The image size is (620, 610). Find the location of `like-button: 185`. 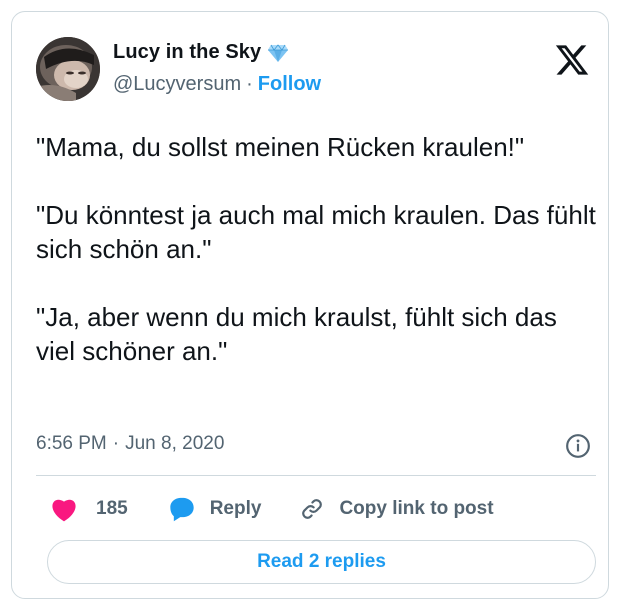

like-button: 185 is located at coordinates (89, 509).